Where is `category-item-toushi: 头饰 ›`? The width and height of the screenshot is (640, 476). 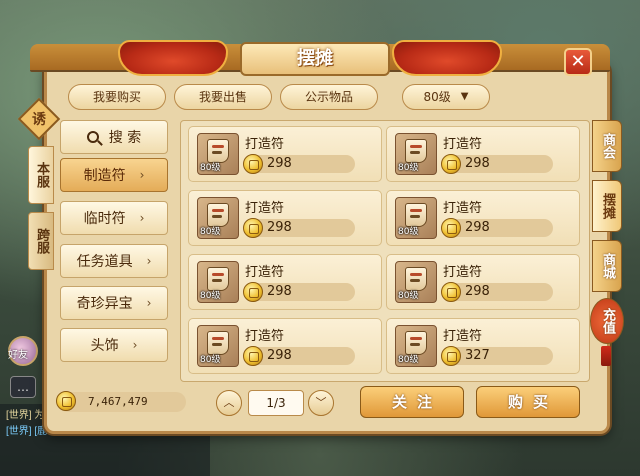 category-item-toushi: 头饰 › is located at coordinates (114, 345).